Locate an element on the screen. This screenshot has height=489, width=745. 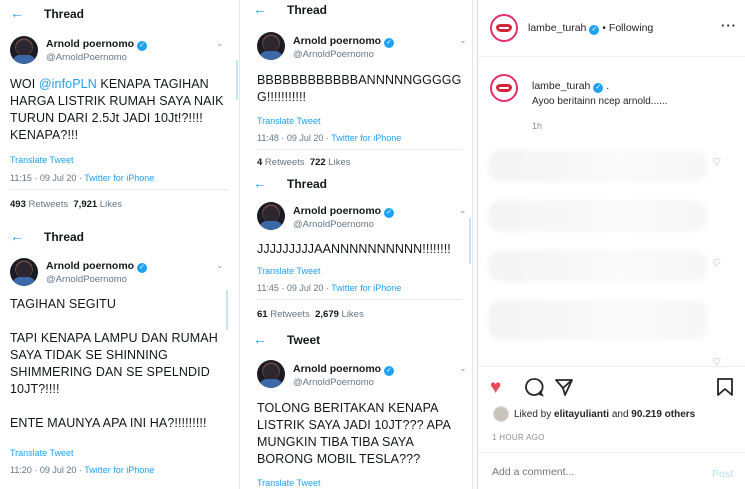
retweet-count: 493 is located at coordinates (18, 204).